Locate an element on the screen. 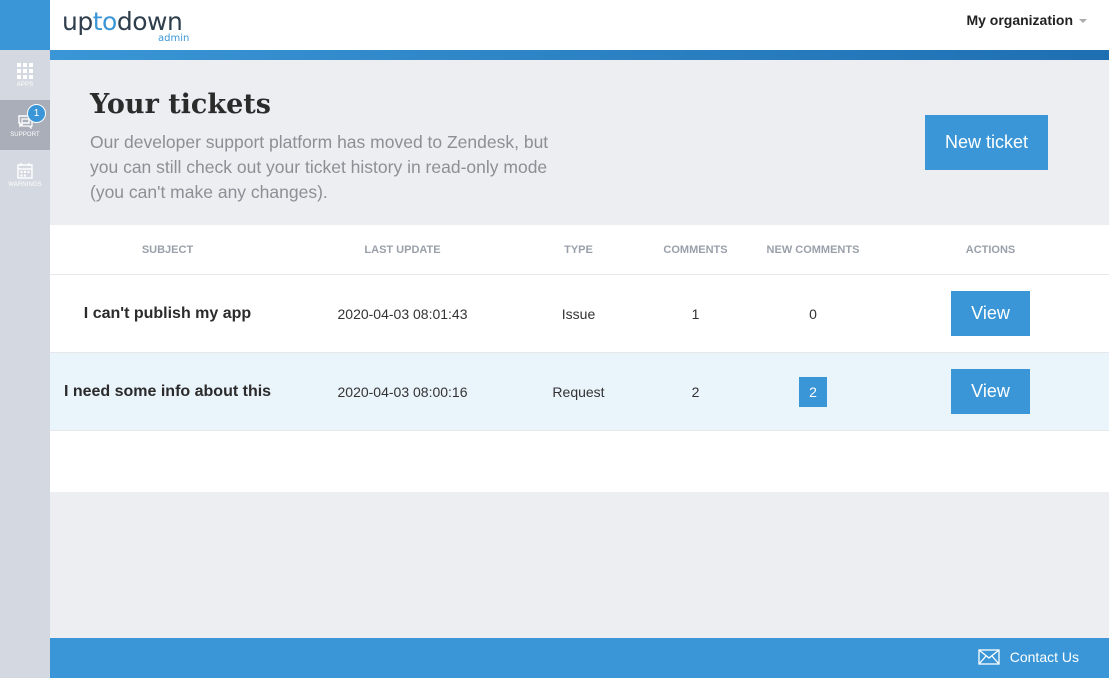 This screenshot has height=678, width=1109. ticket-type: Issue is located at coordinates (578, 313).